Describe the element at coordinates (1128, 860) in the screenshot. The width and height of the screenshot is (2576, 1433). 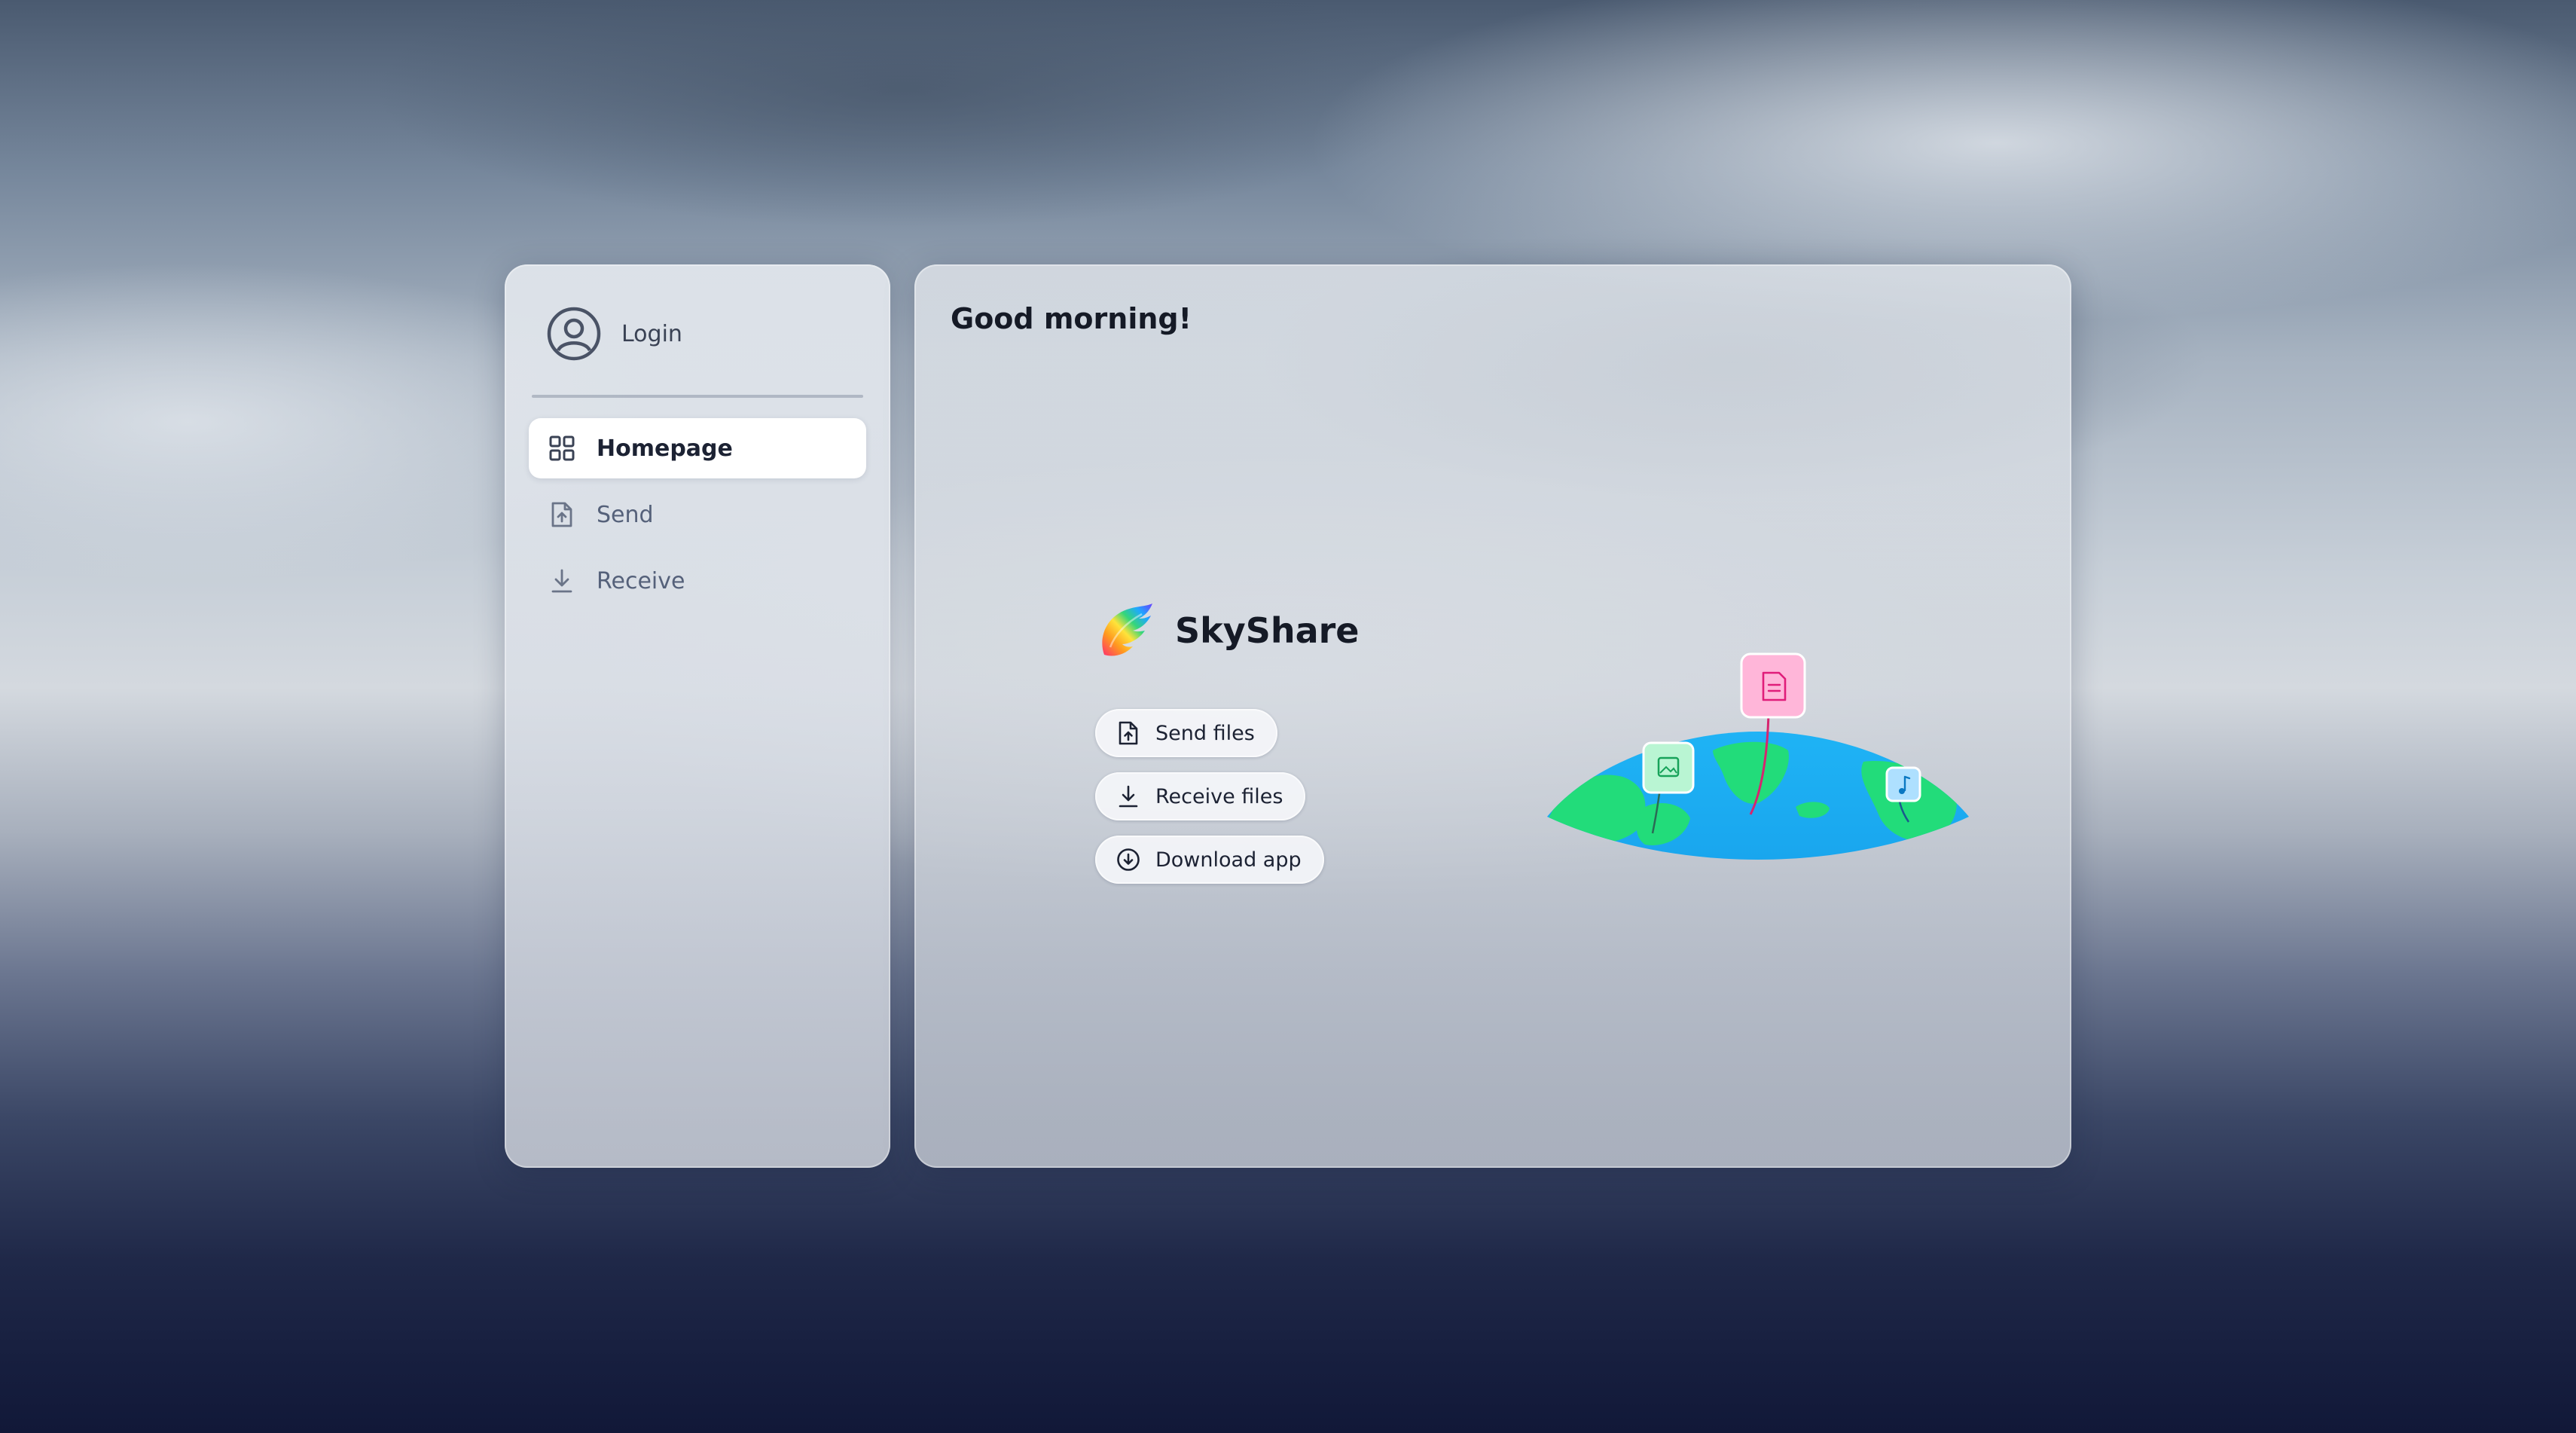
I see `circle-download-icon` at that location.